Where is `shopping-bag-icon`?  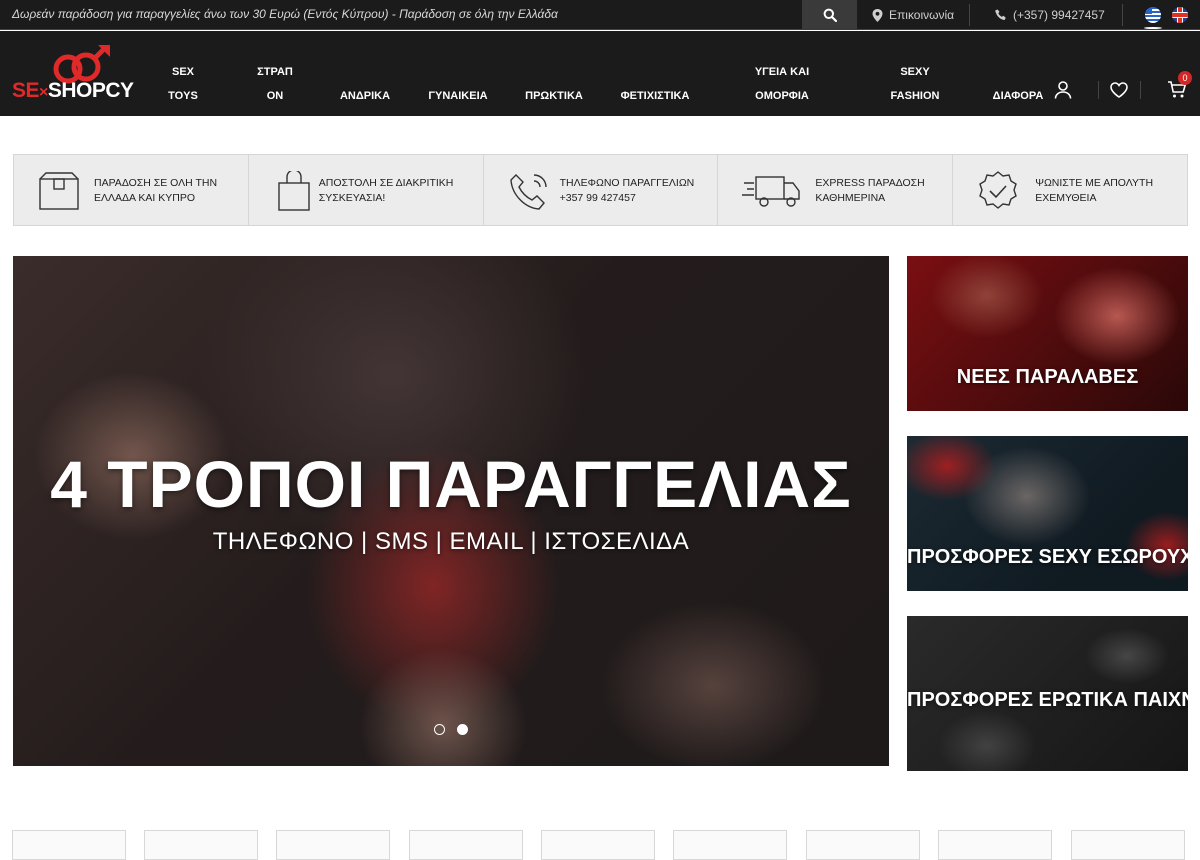 shopping-bag-icon is located at coordinates (294, 191).